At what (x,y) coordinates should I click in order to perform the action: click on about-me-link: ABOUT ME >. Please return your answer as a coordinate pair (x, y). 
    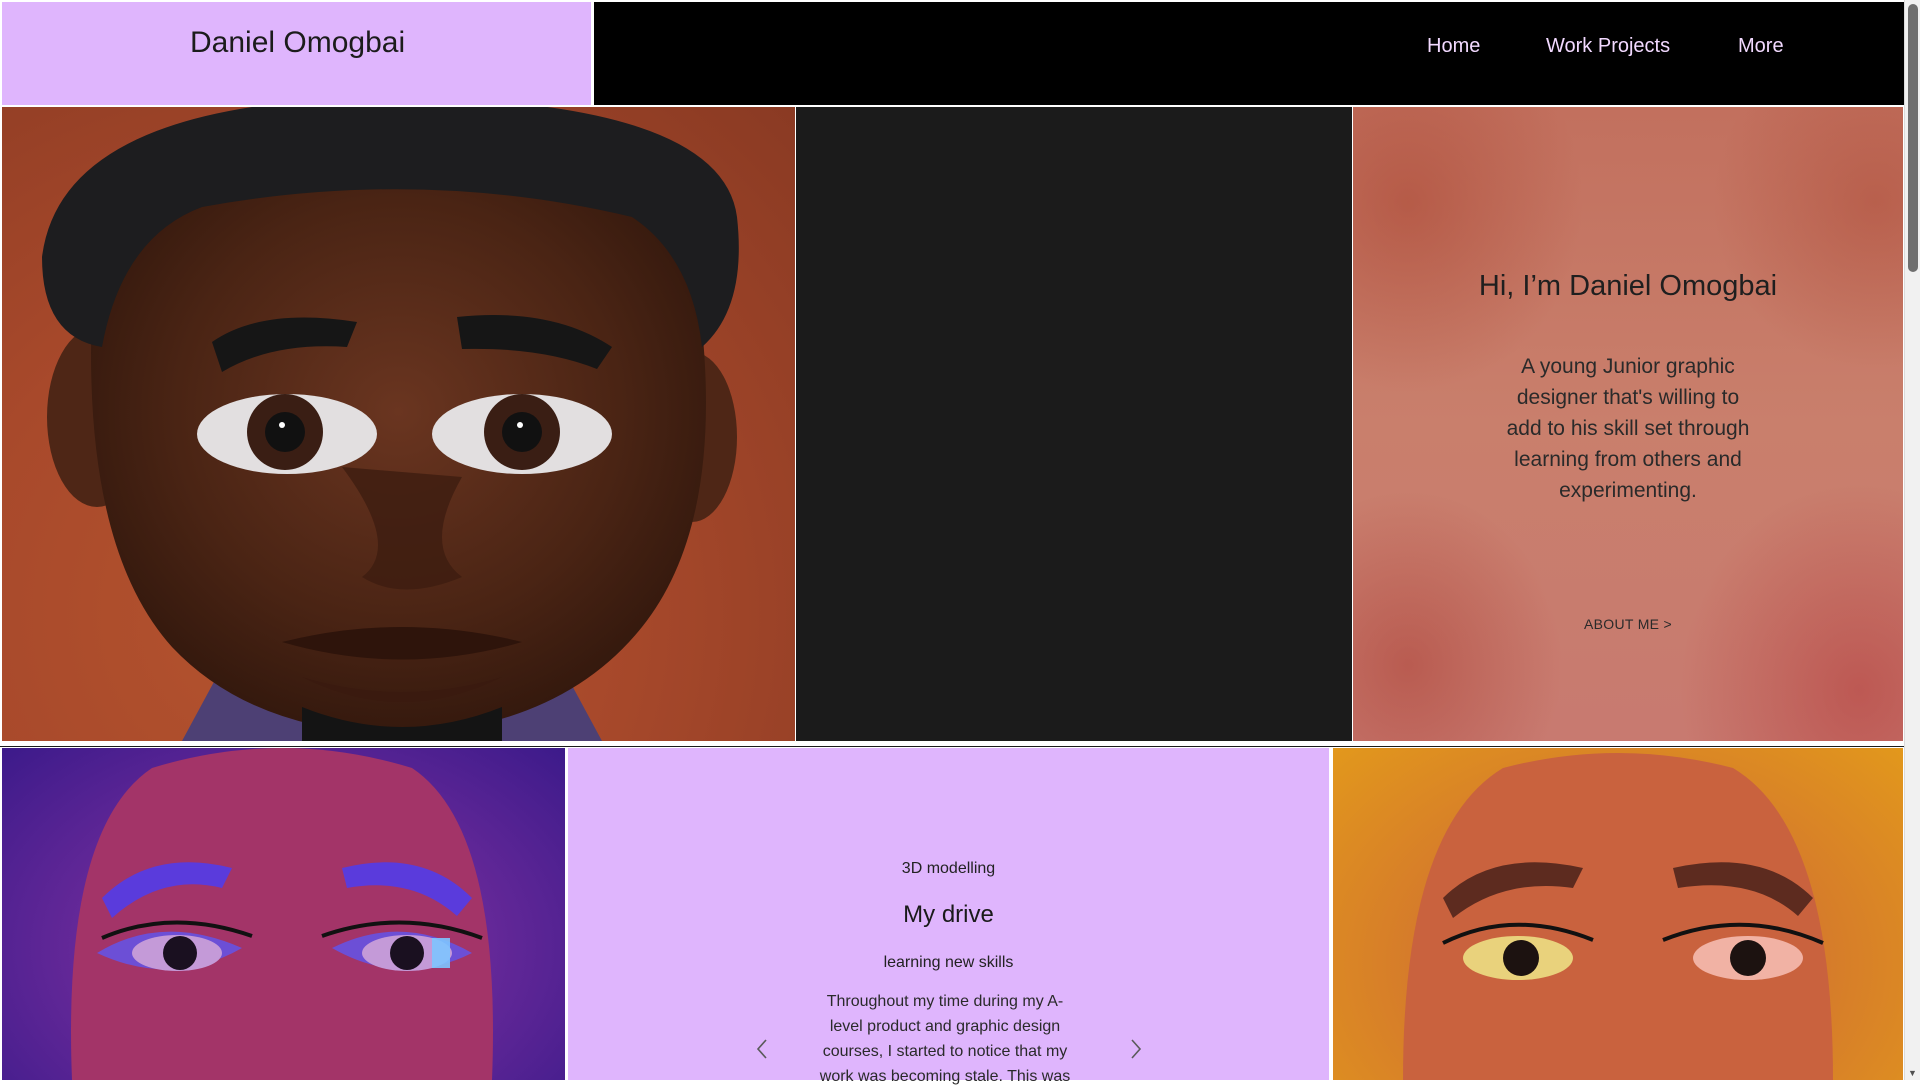
    Looking at the image, I should click on (1628, 624).